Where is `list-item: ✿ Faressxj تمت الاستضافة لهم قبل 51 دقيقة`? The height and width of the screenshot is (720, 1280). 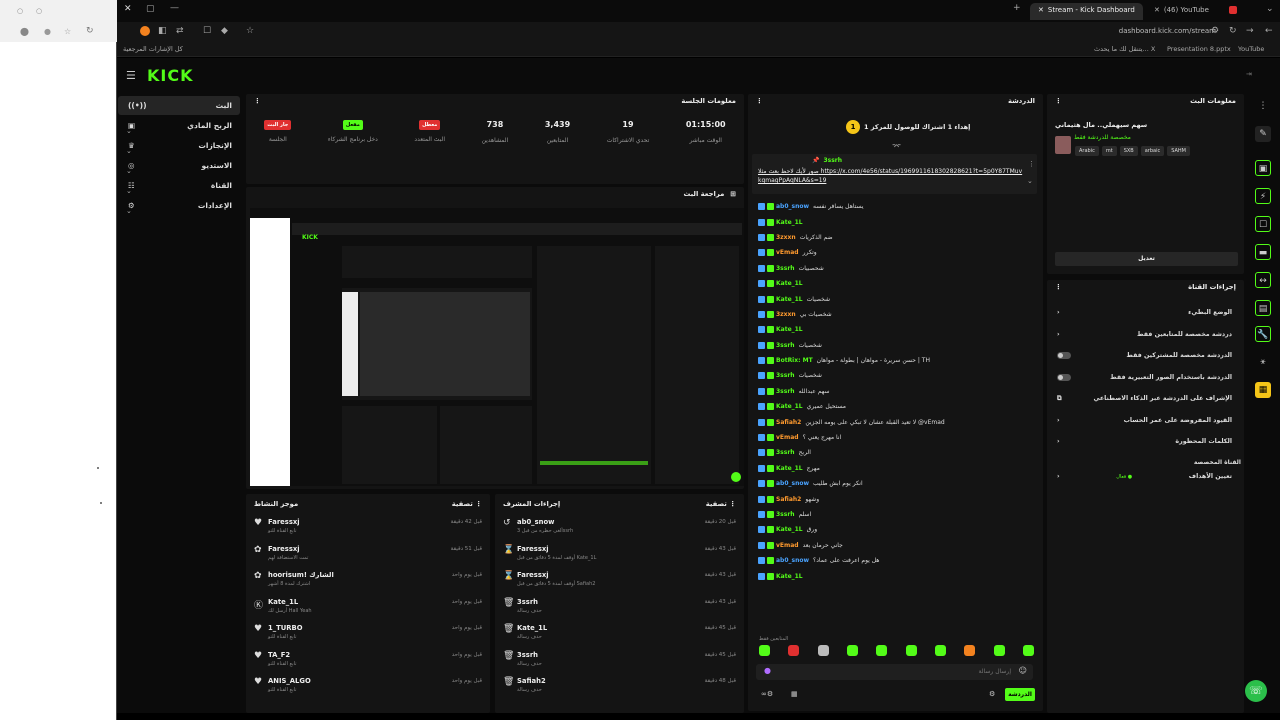 list-item: ✿ Faressxj تمت الاستضافة لهم قبل 51 دقيقة is located at coordinates (368, 554).